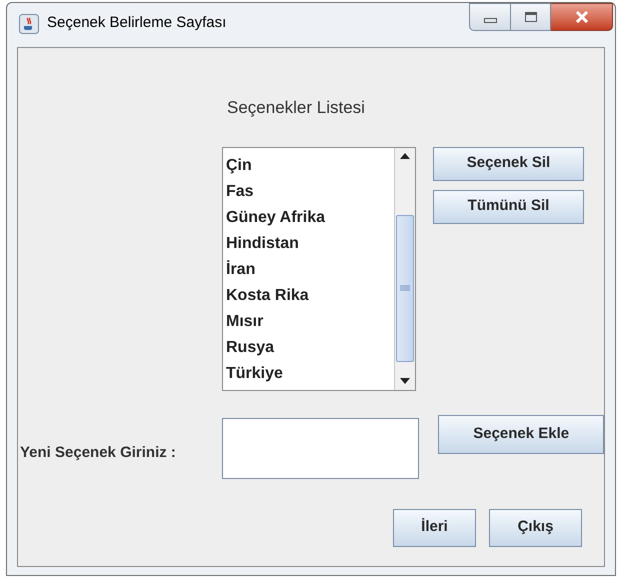  Describe the element at coordinates (310, 243) in the screenshot. I see `list-item: Hindistan` at that location.